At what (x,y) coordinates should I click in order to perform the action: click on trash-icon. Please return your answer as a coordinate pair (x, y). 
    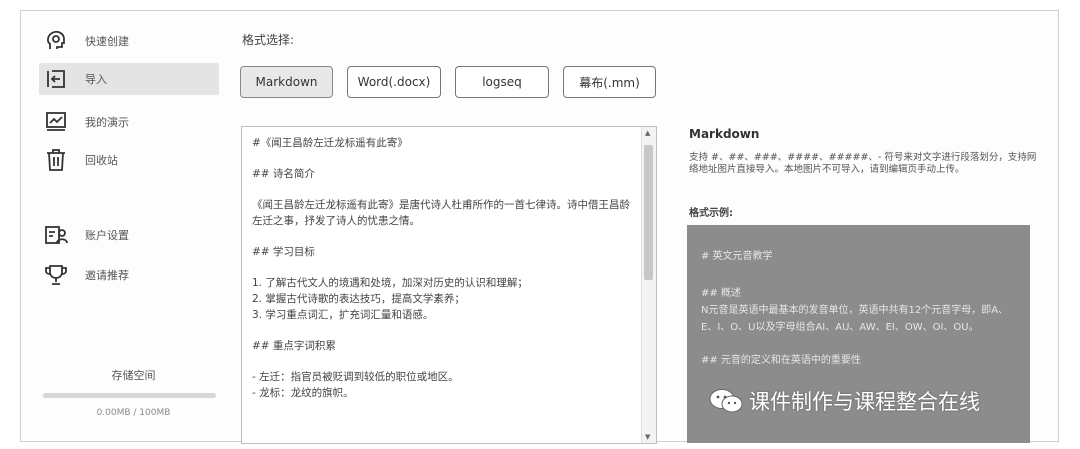
    Looking at the image, I should click on (56, 160).